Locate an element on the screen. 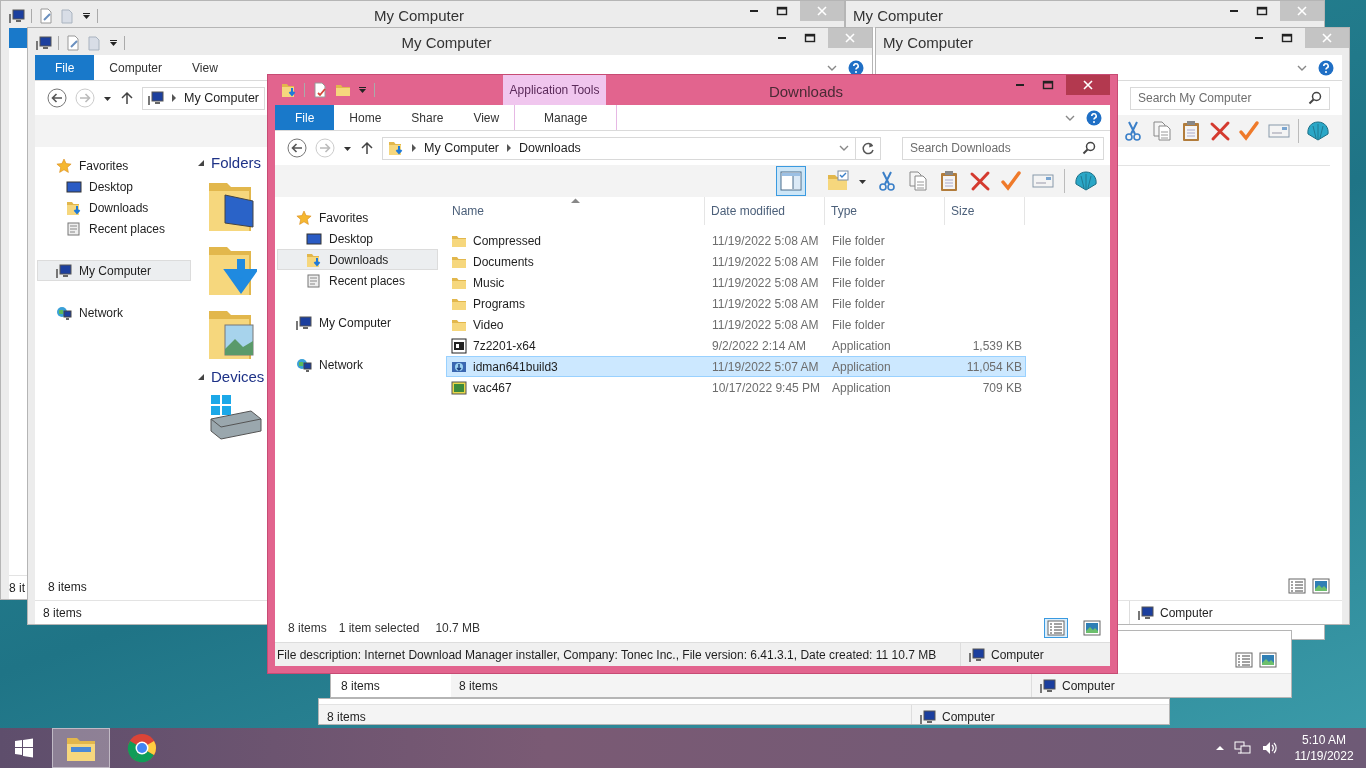 The height and width of the screenshot is (768, 1366). breadcrumb: Downloads is located at coordinates (550, 148).